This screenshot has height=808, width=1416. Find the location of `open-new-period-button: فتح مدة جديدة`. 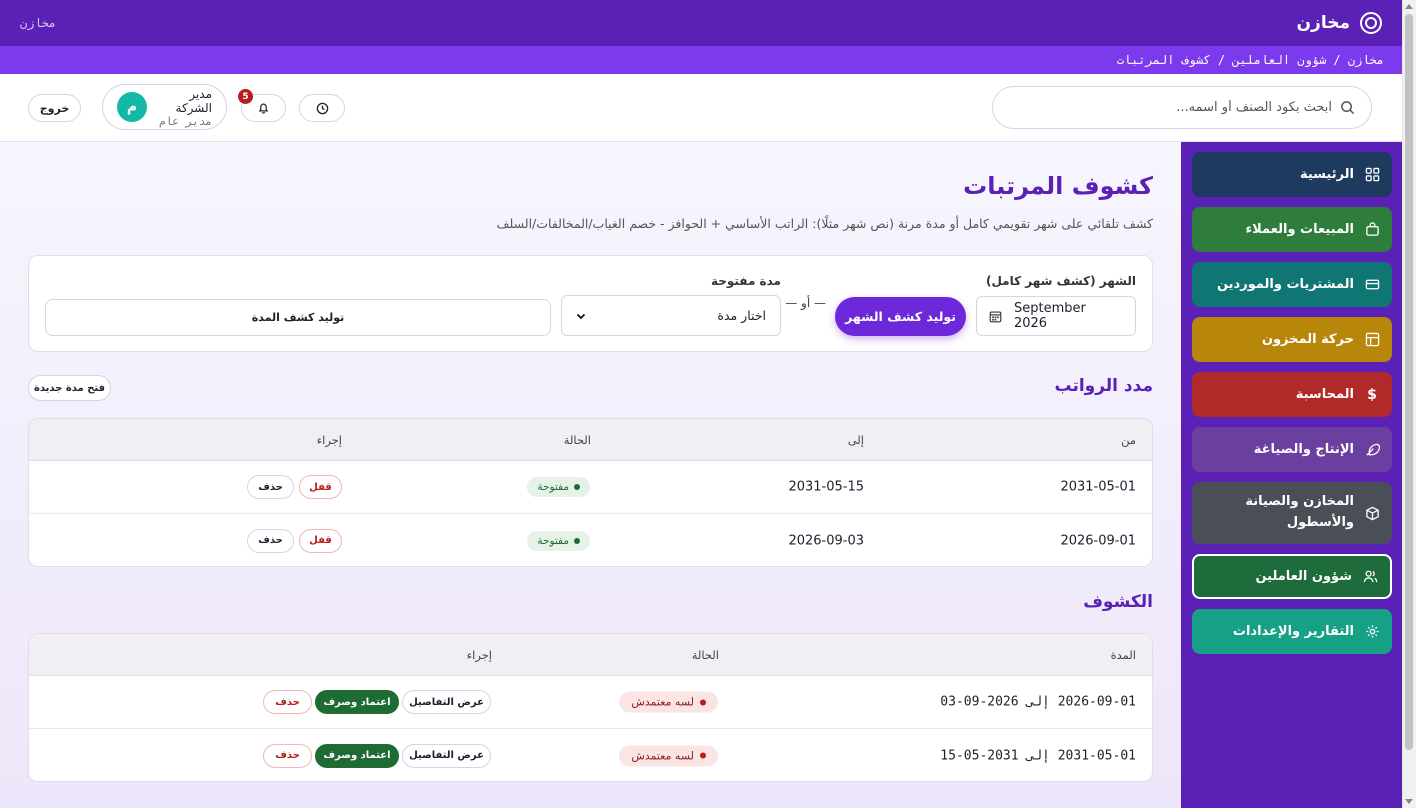

open-new-period-button: فتح مدة جديدة is located at coordinates (69, 388).